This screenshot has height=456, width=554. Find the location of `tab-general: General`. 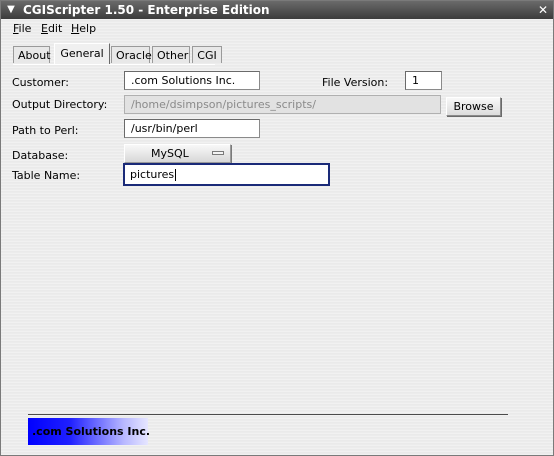

tab-general: General is located at coordinates (82, 53).